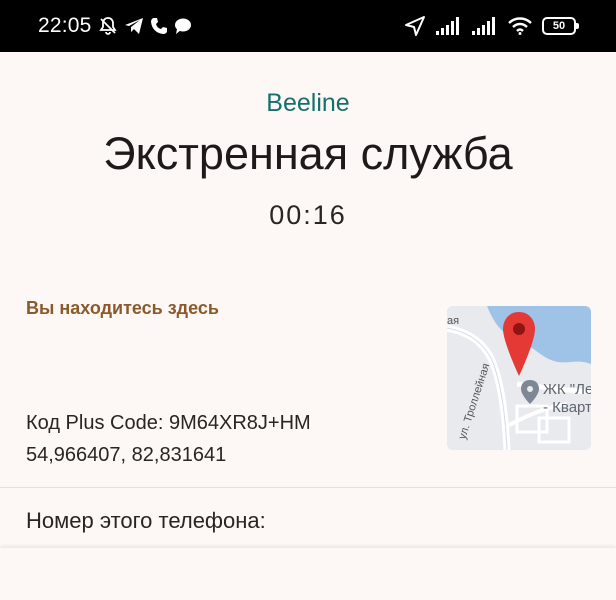  Describe the element at coordinates (308, 153) in the screenshot. I see `call-title: Экстренная служба` at that location.